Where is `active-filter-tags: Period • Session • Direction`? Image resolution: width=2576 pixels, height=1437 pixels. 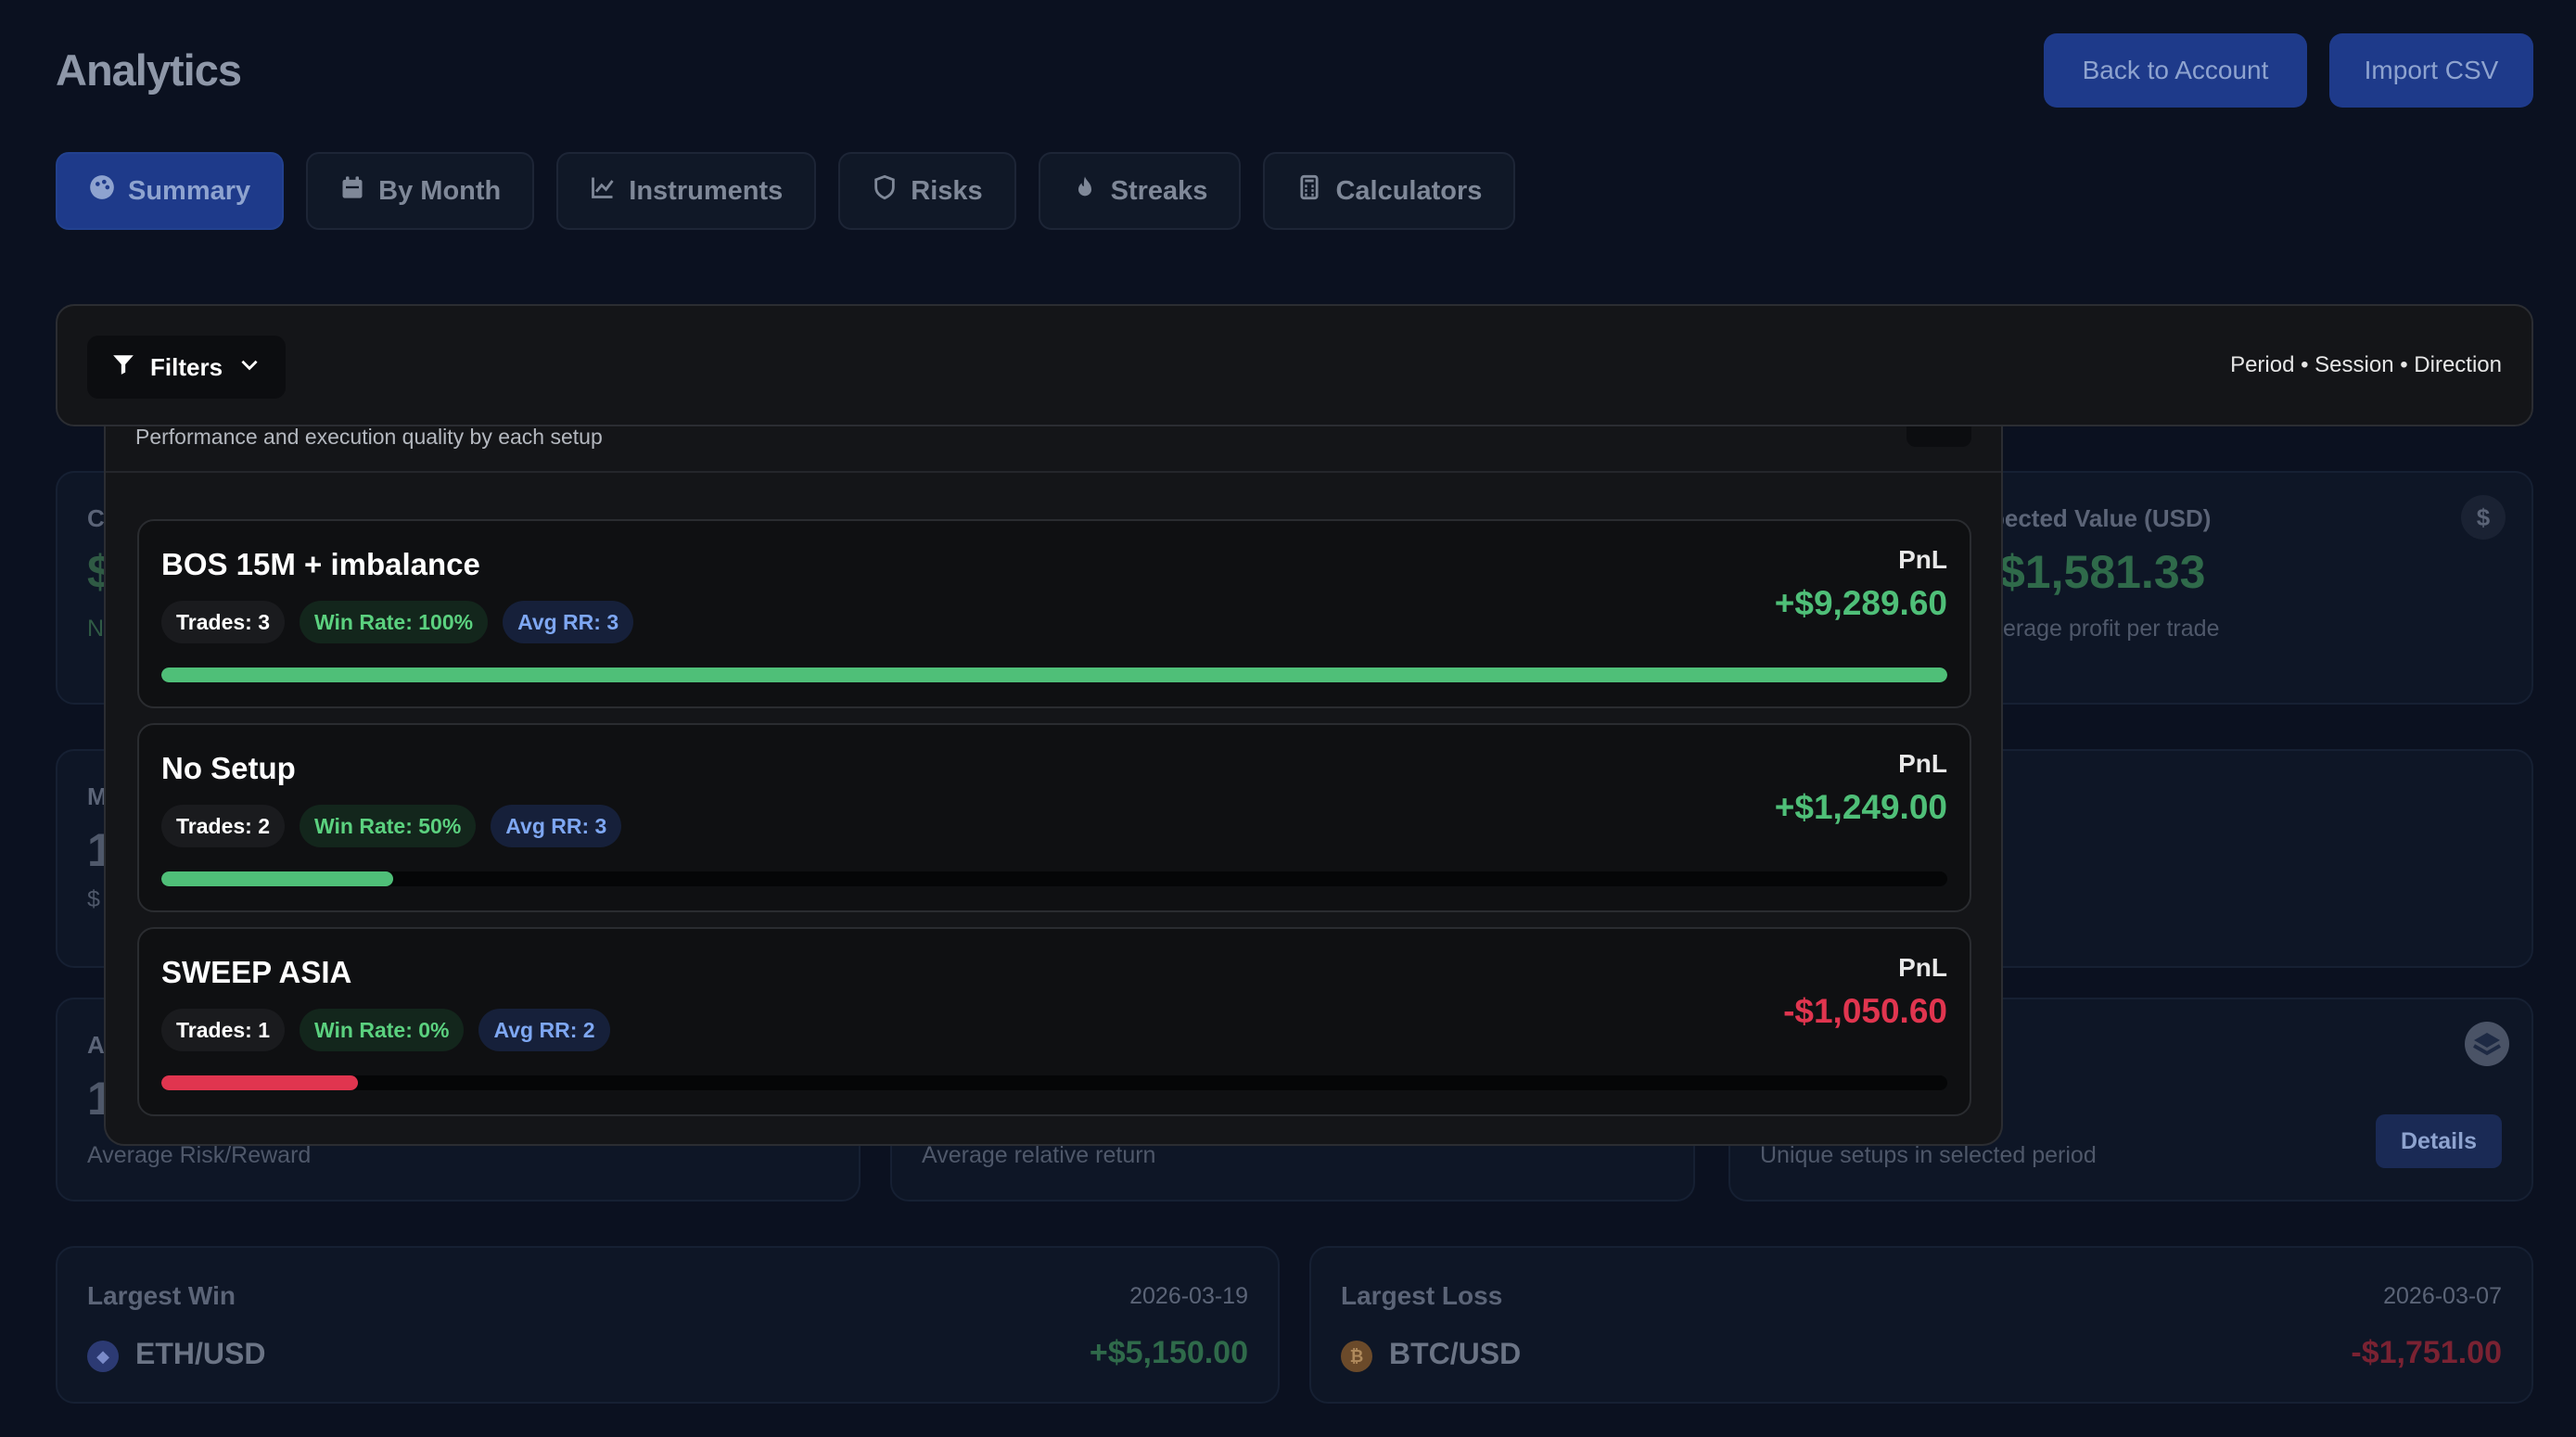 active-filter-tags: Period • Session • Direction is located at coordinates (2366, 364).